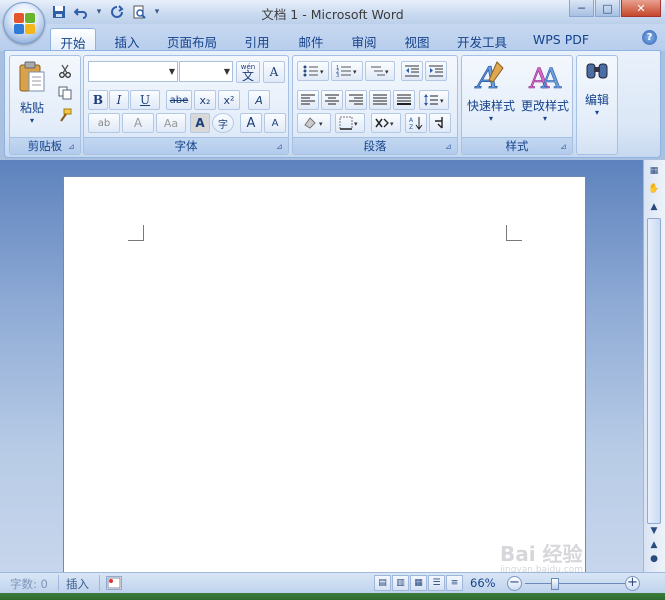 Image resolution: width=665 pixels, height=600 pixels. What do you see at coordinates (434, 100) in the screenshot?
I see `line-spacing-button: ▾` at bounding box center [434, 100].